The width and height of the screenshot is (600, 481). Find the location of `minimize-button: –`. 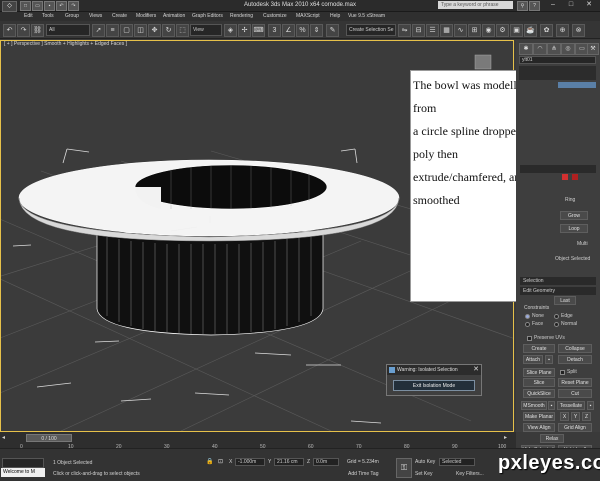

minimize-button: – is located at coordinates (553, 5).